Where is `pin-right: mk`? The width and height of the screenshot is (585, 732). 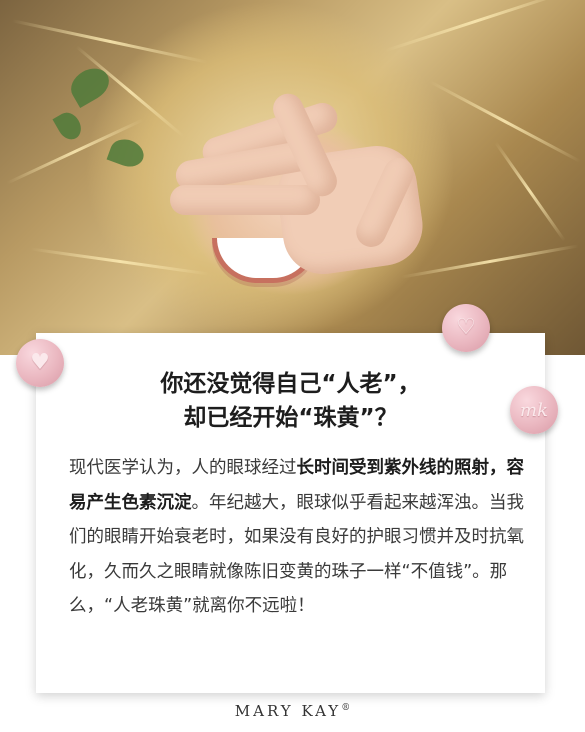 pin-right: mk is located at coordinates (534, 410).